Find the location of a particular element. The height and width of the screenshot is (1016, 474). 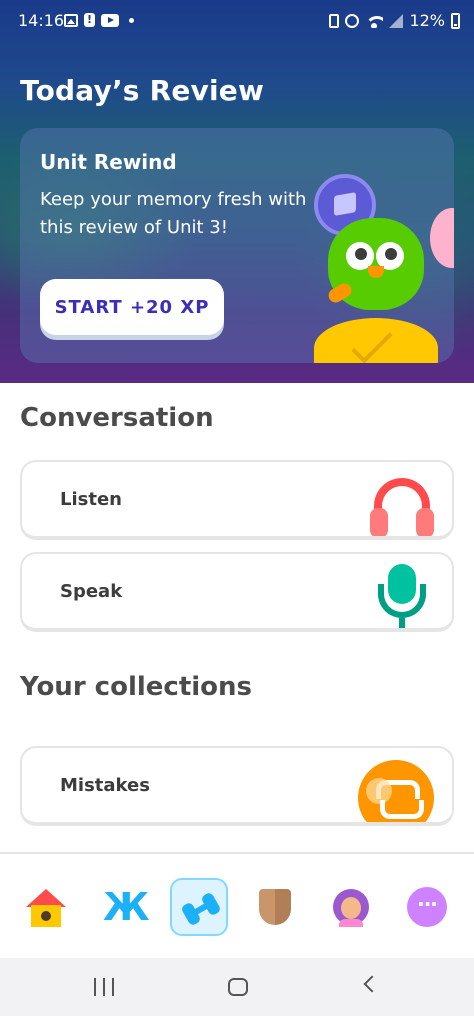

alarm-icon is located at coordinates (352, 20).